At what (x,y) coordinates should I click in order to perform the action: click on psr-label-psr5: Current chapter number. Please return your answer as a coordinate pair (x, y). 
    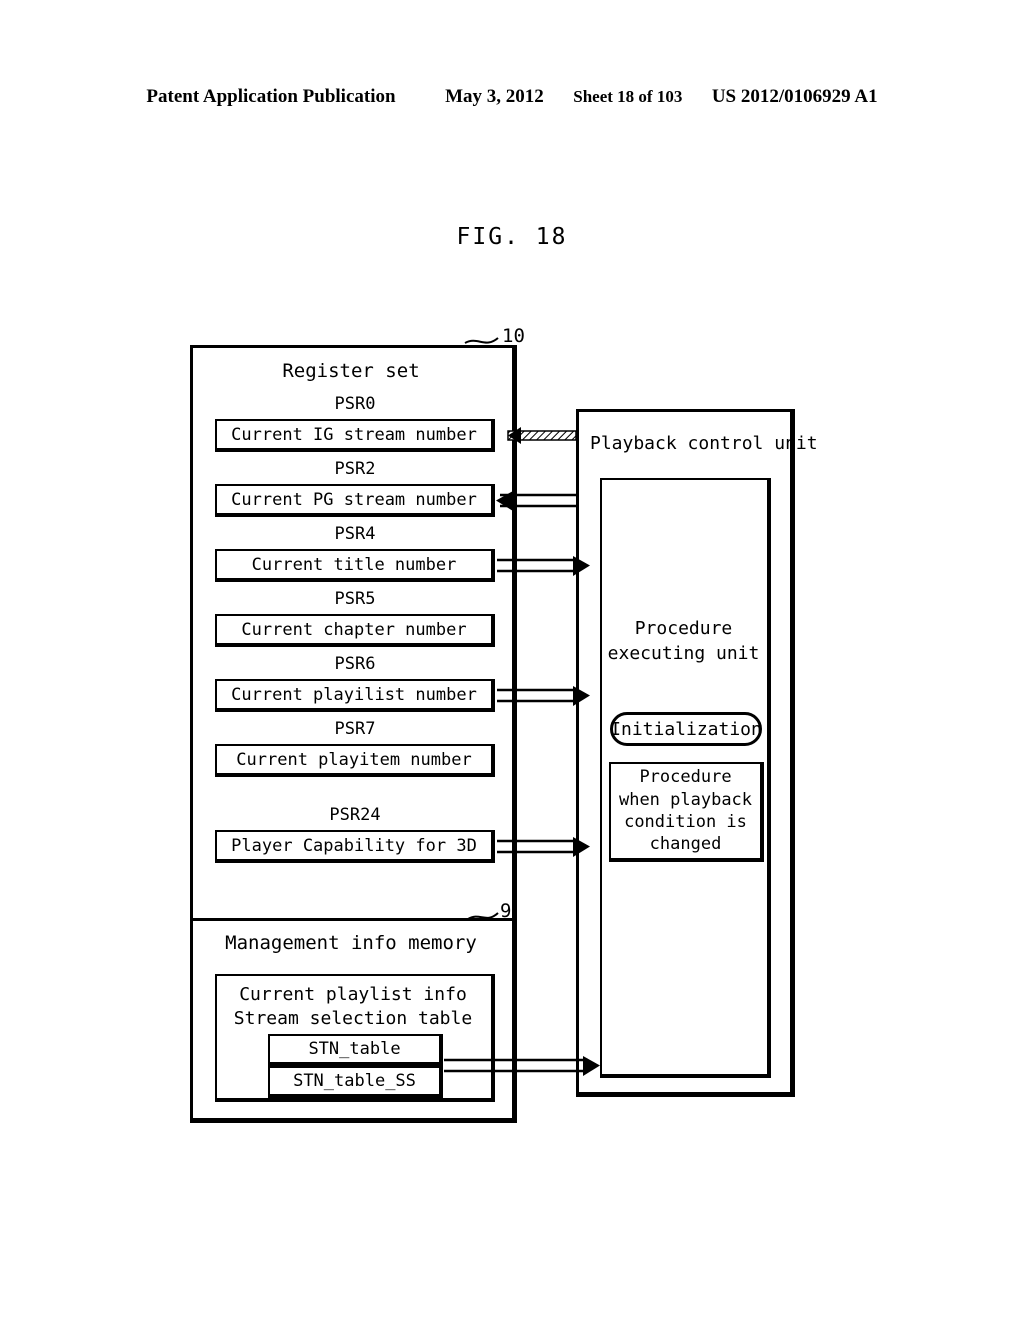
    Looking at the image, I should click on (354, 629).